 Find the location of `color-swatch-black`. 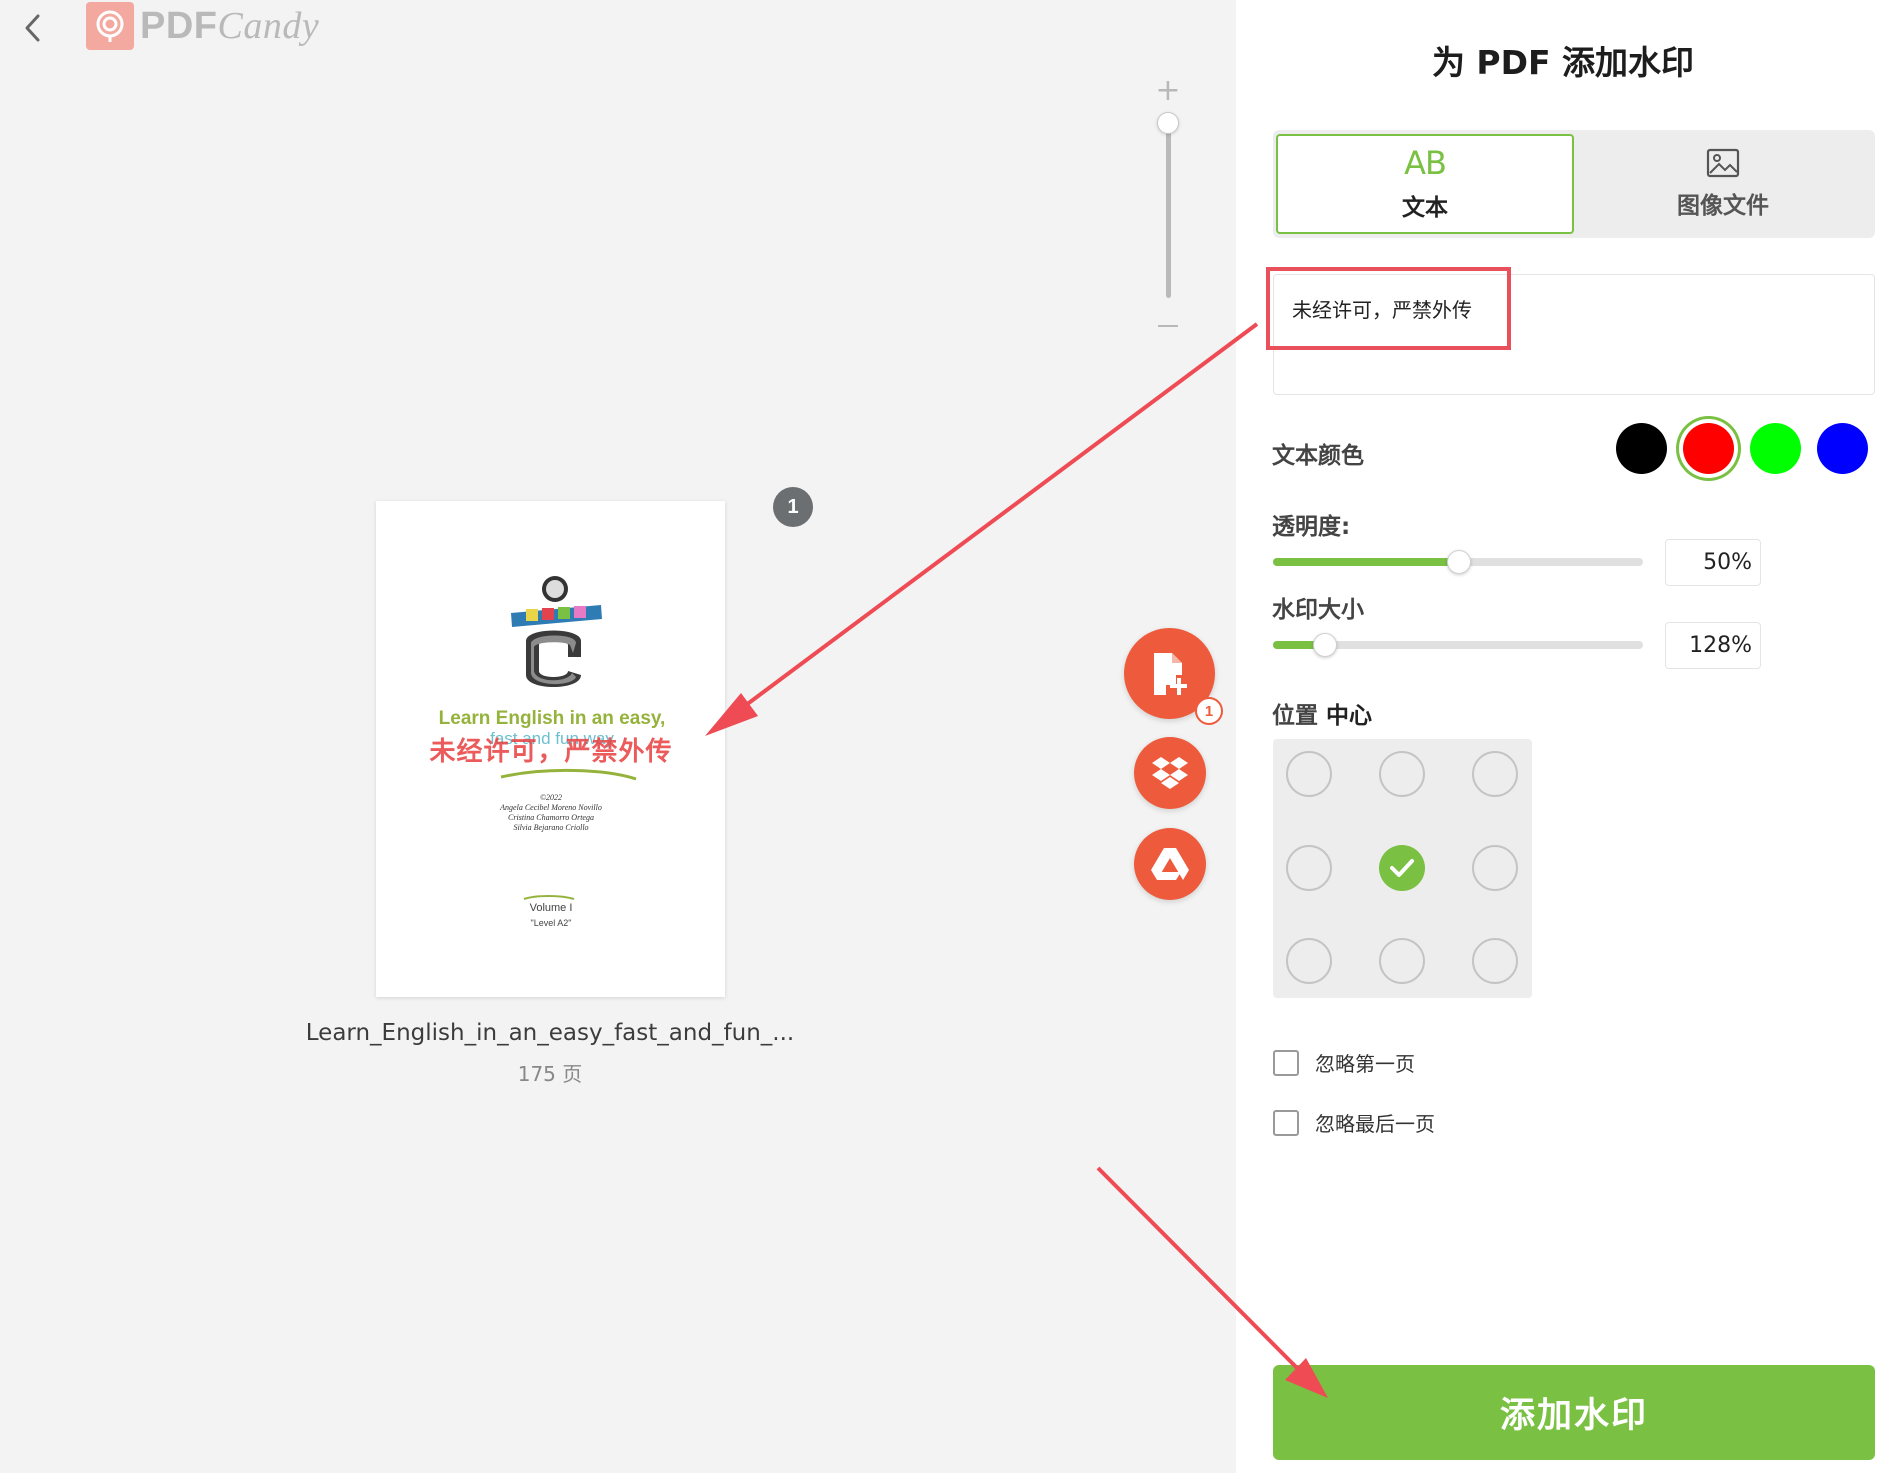

color-swatch-black is located at coordinates (1641, 448).